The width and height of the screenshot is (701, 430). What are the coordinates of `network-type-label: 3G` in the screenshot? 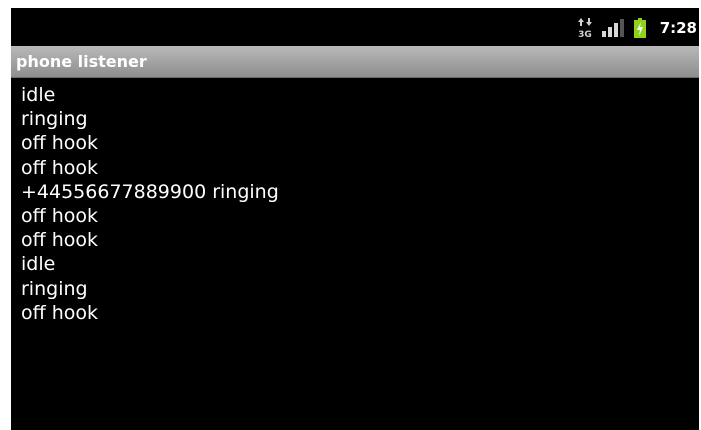 It's located at (585, 34).